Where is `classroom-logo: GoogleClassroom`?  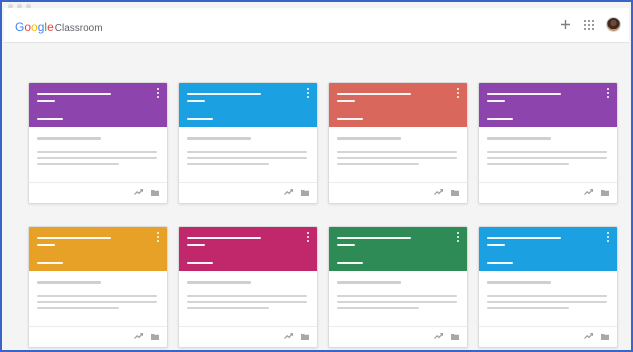 classroom-logo: GoogleClassroom is located at coordinates (59, 28).